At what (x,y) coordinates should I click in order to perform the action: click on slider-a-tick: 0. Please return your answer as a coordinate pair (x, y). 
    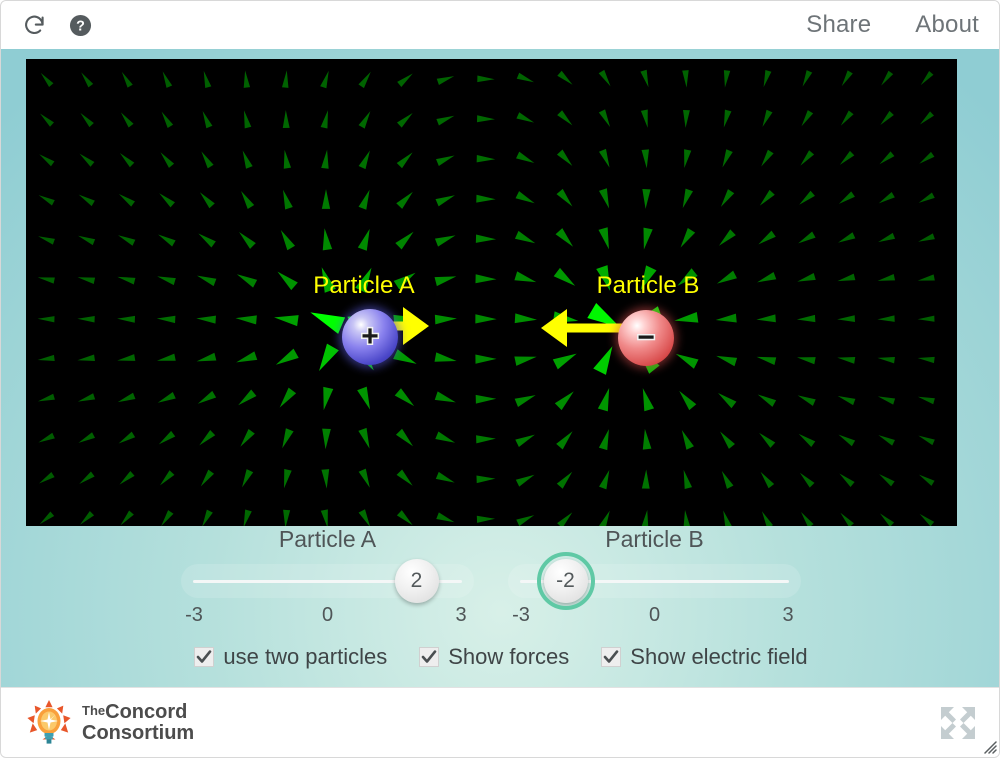
    Looking at the image, I should click on (327, 615).